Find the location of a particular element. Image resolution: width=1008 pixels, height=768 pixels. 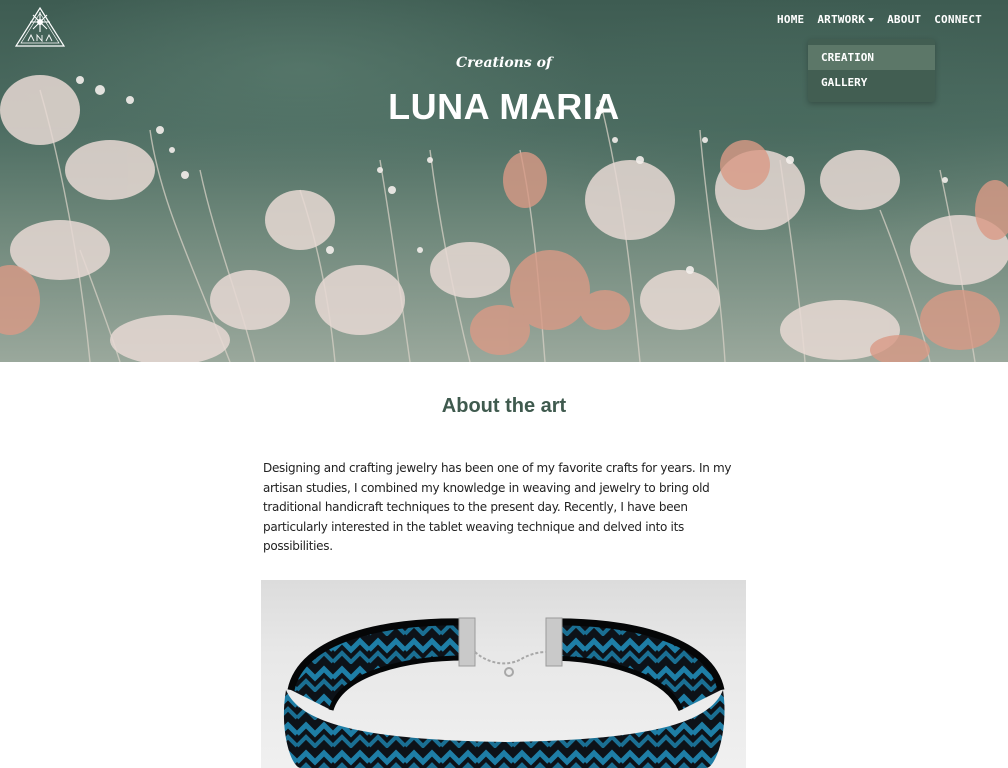

bracelet-photo is located at coordinates (503, 674).